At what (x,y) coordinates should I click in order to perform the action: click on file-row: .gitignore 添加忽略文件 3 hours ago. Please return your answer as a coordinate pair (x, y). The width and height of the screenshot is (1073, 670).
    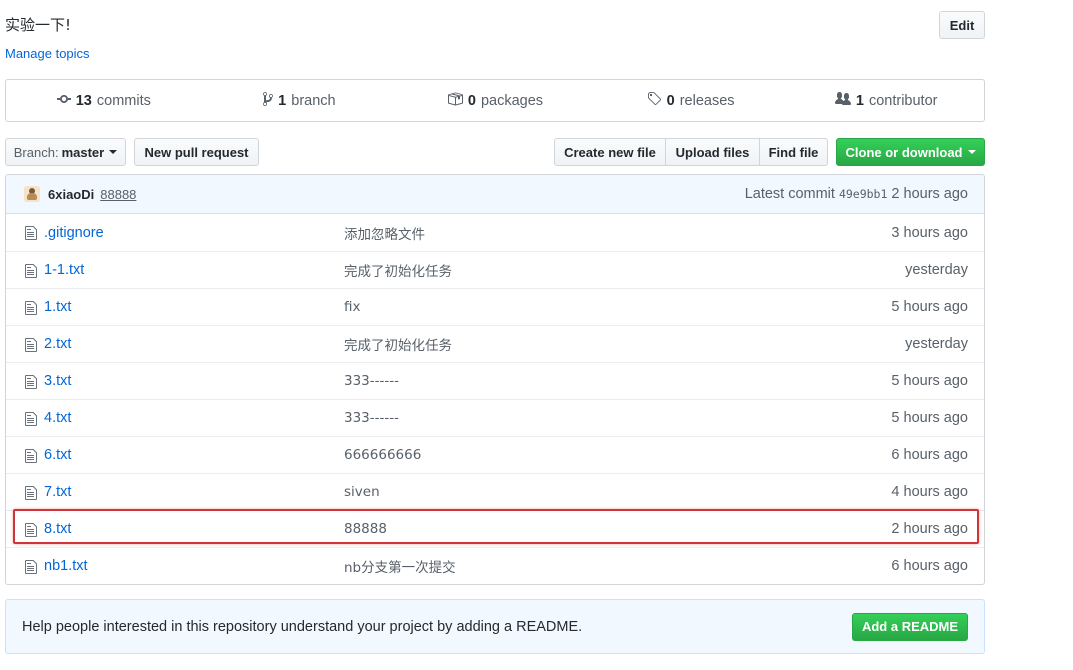
    Looking at the image, I should click on (495, 232).